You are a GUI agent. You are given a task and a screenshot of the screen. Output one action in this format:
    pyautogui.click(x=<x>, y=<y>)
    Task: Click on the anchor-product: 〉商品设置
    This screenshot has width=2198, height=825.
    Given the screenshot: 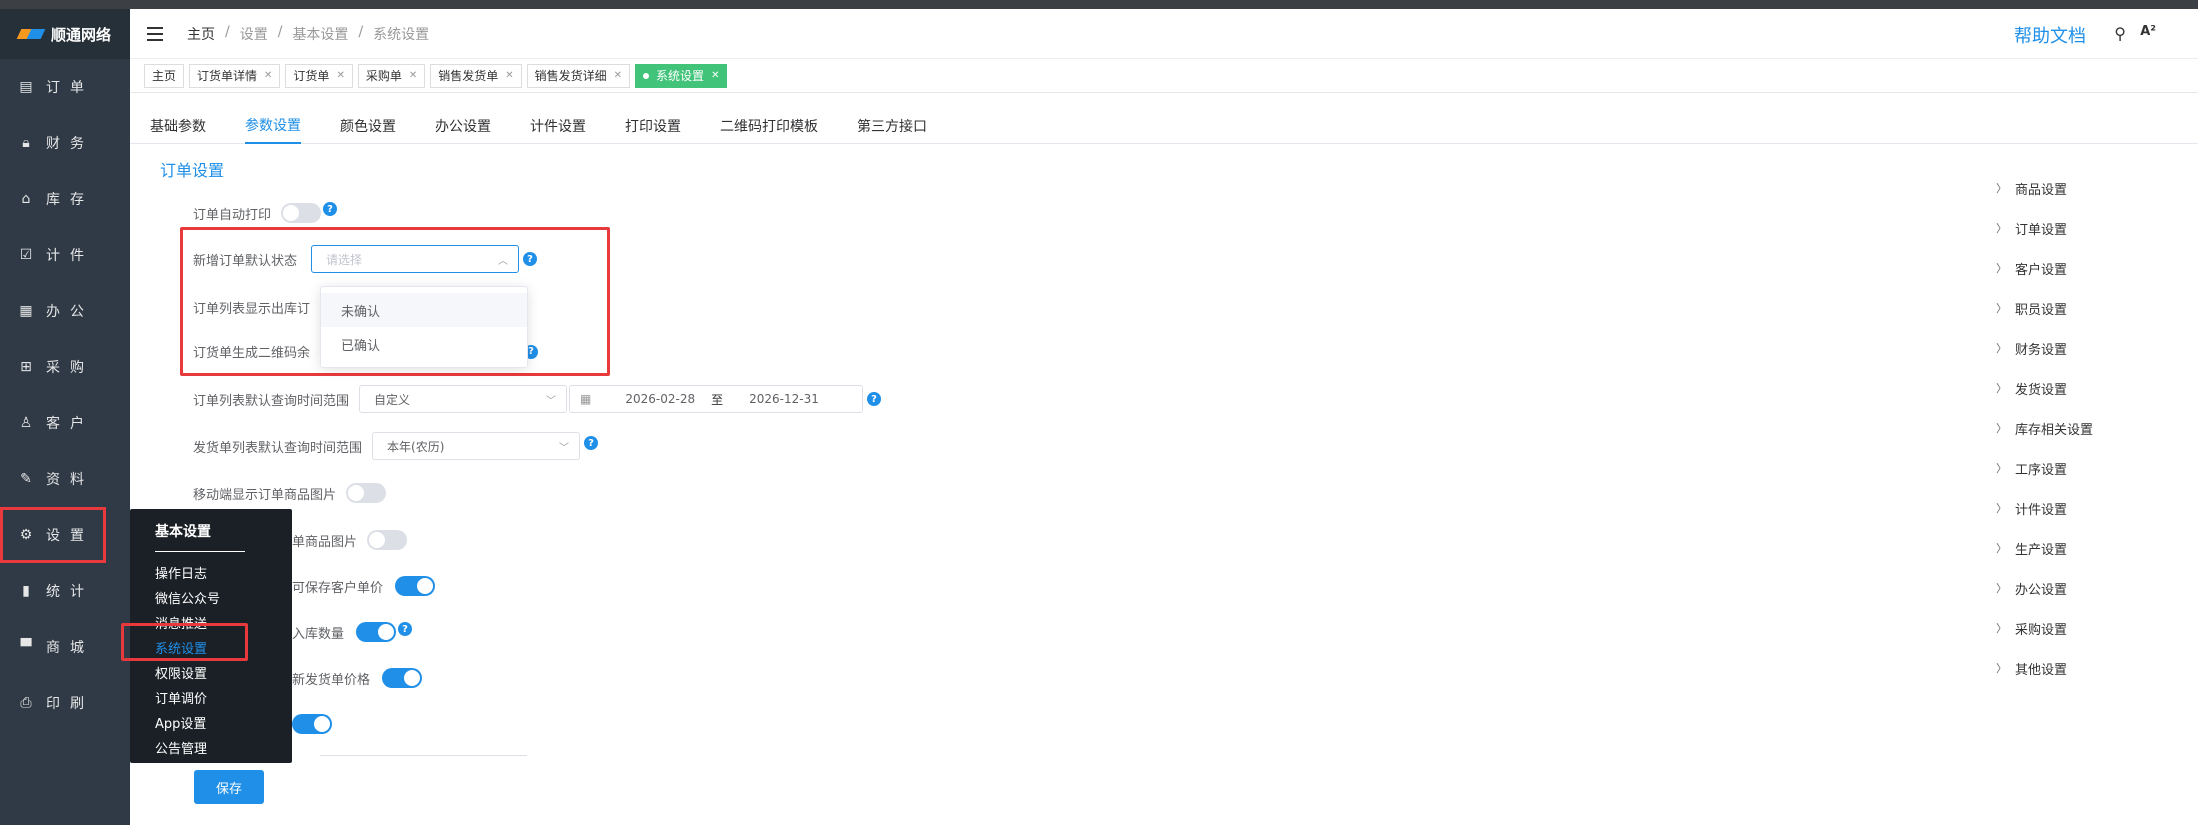 What is the action you would take?
    pyautogui.click(x=2044, y=188)
    